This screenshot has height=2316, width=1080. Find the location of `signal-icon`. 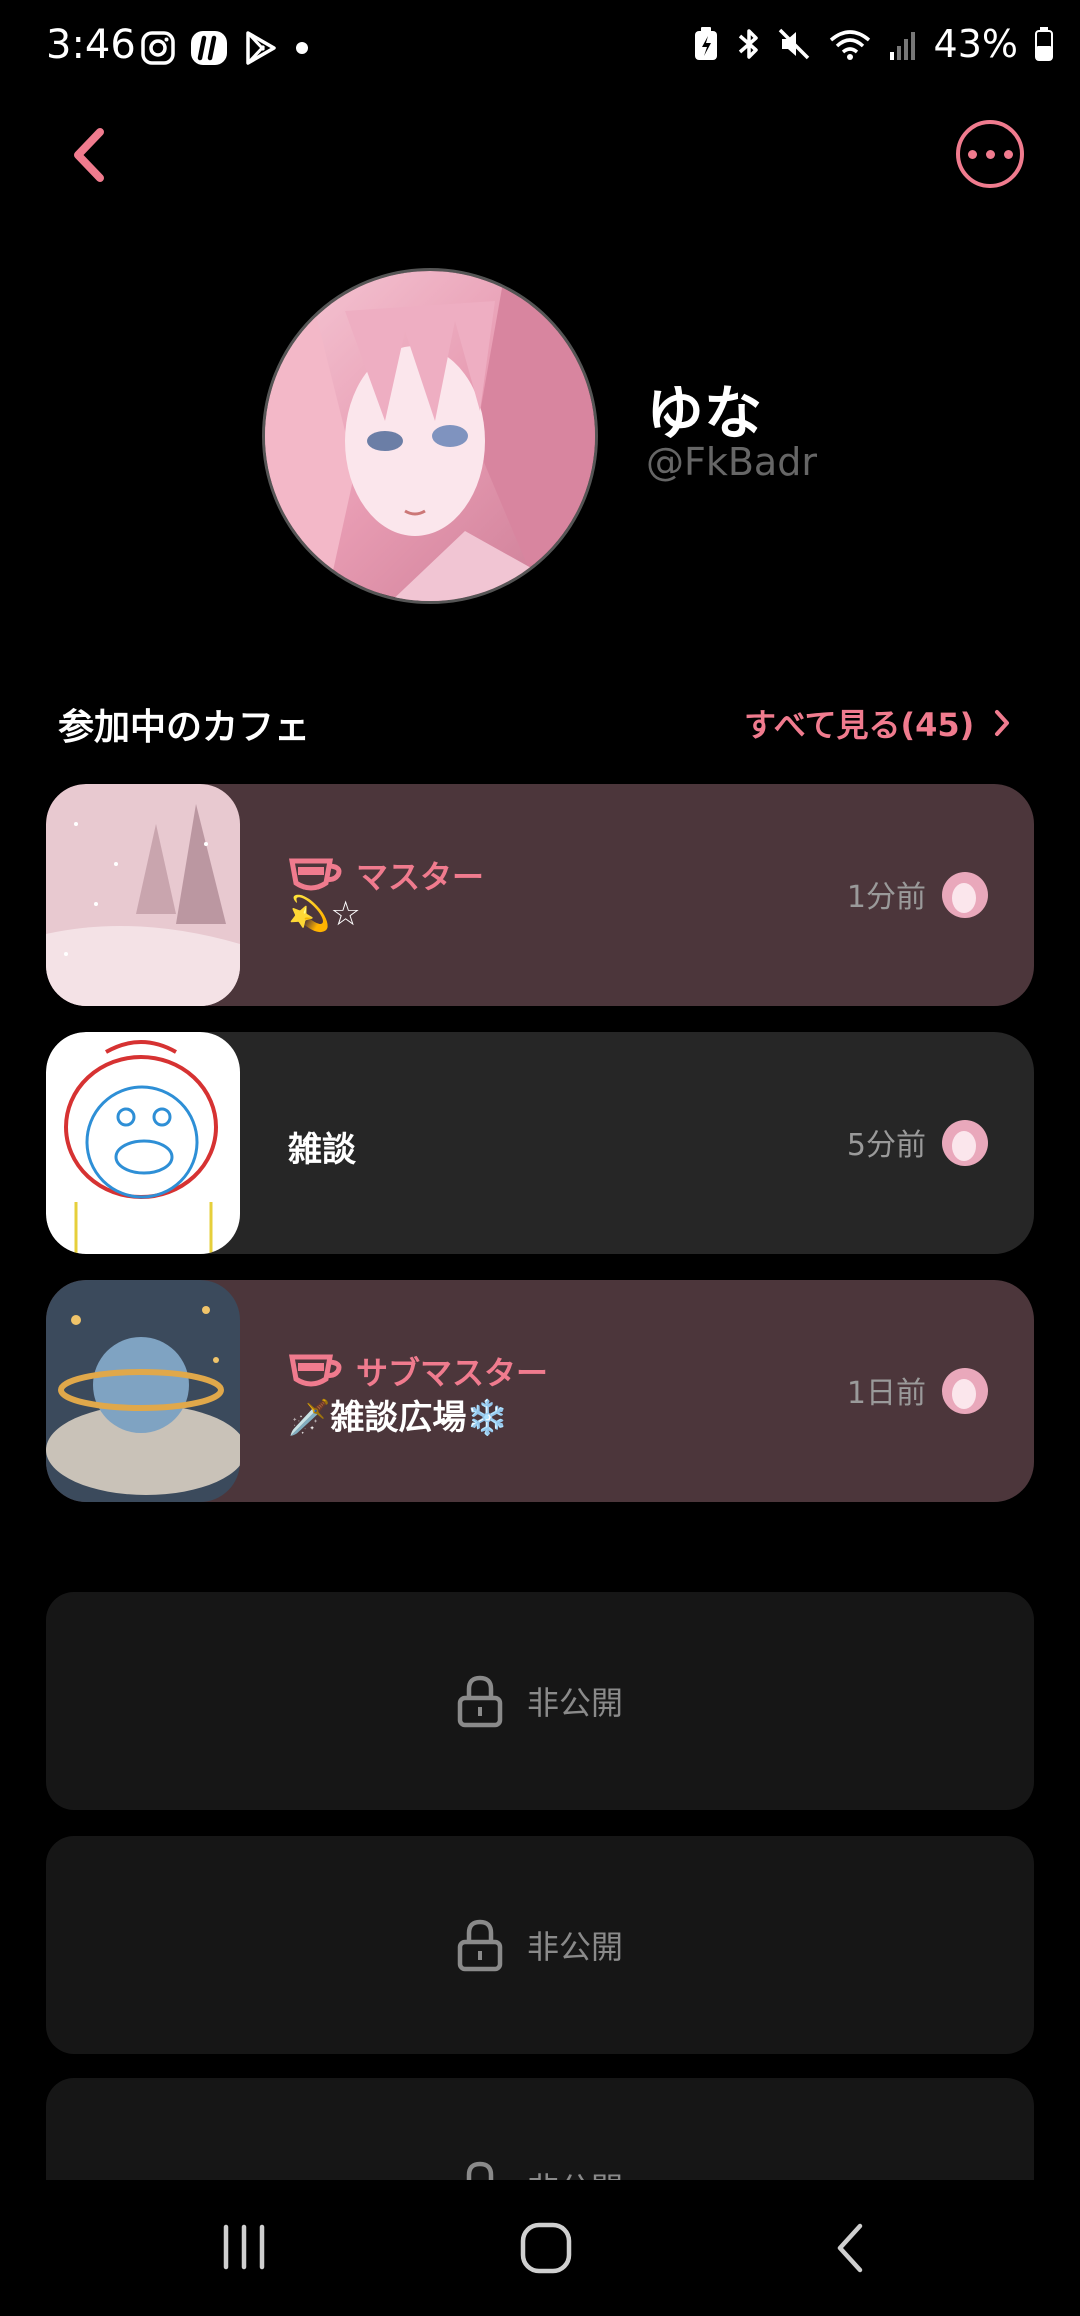

signal-icon is located at coordinates (902, 46).